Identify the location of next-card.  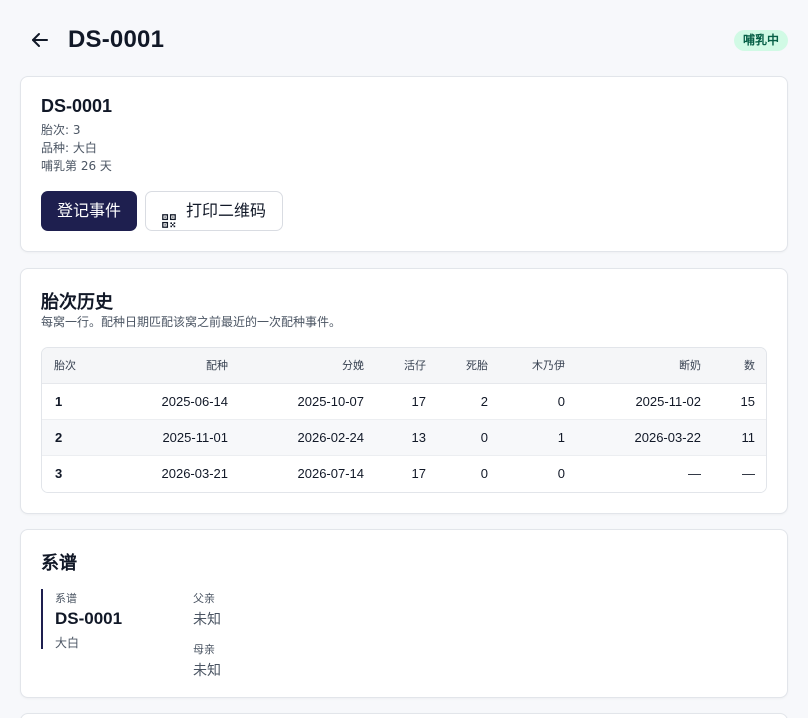
(404, 715).